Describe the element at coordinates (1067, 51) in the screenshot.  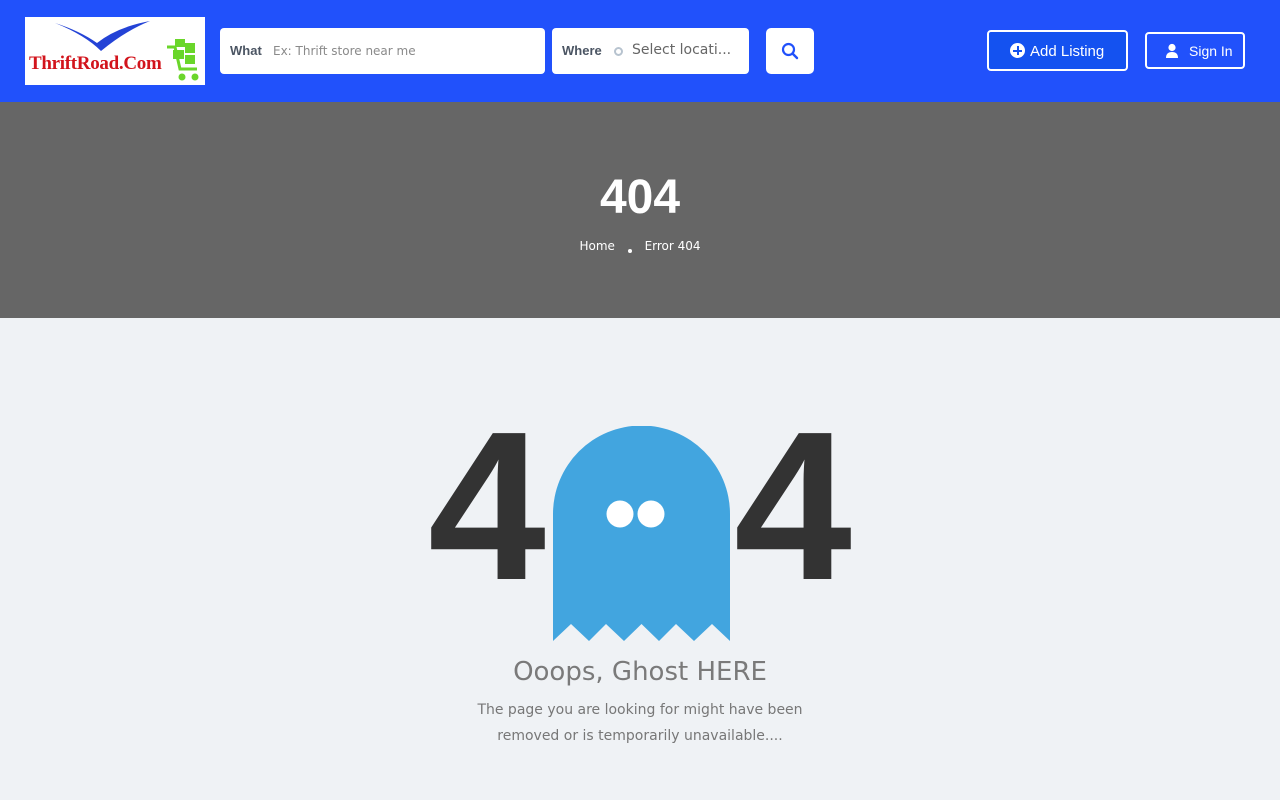
I see `add-listing-label: Add Listing` at that location.